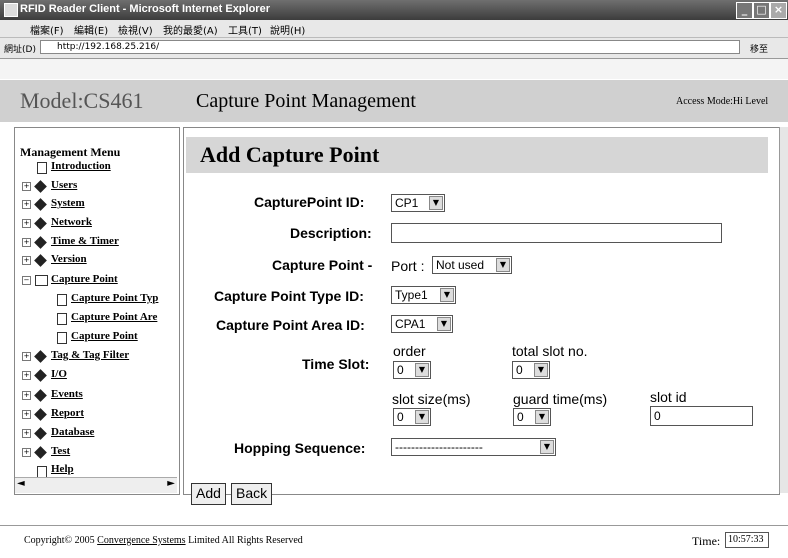 The image size is (788, 558). I want to click on sidebar-item-network: Network, so click(71, 222).